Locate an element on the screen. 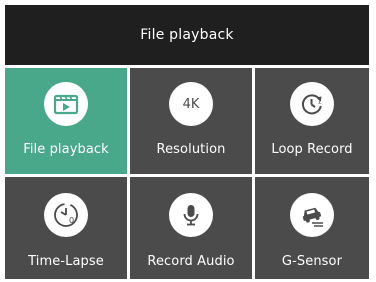  menu-tile-resolution: 4K Resolution is located at coordinates (191, 121).